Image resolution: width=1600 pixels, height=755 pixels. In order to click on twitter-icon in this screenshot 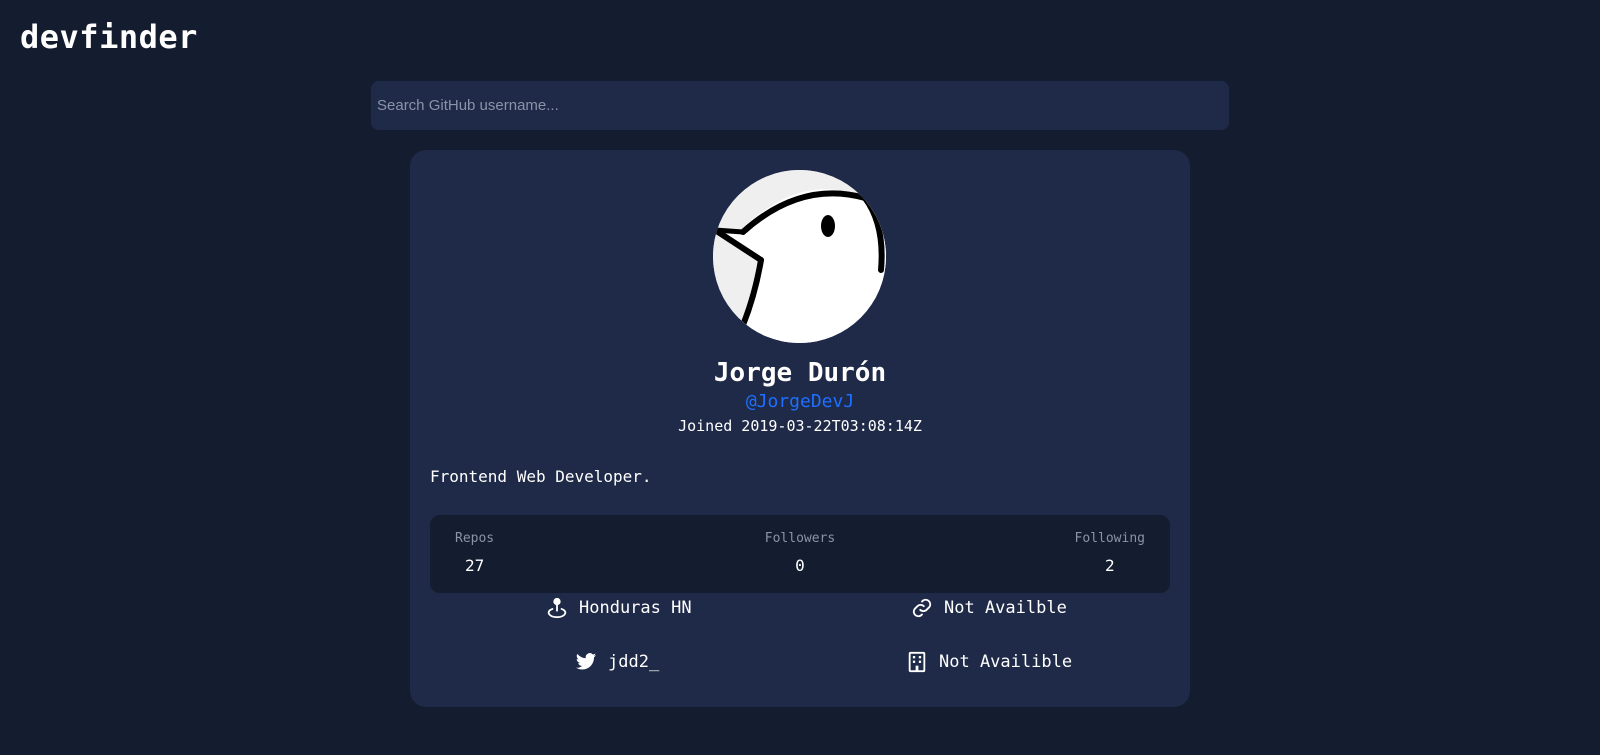, I will do `click(586, 662)`.